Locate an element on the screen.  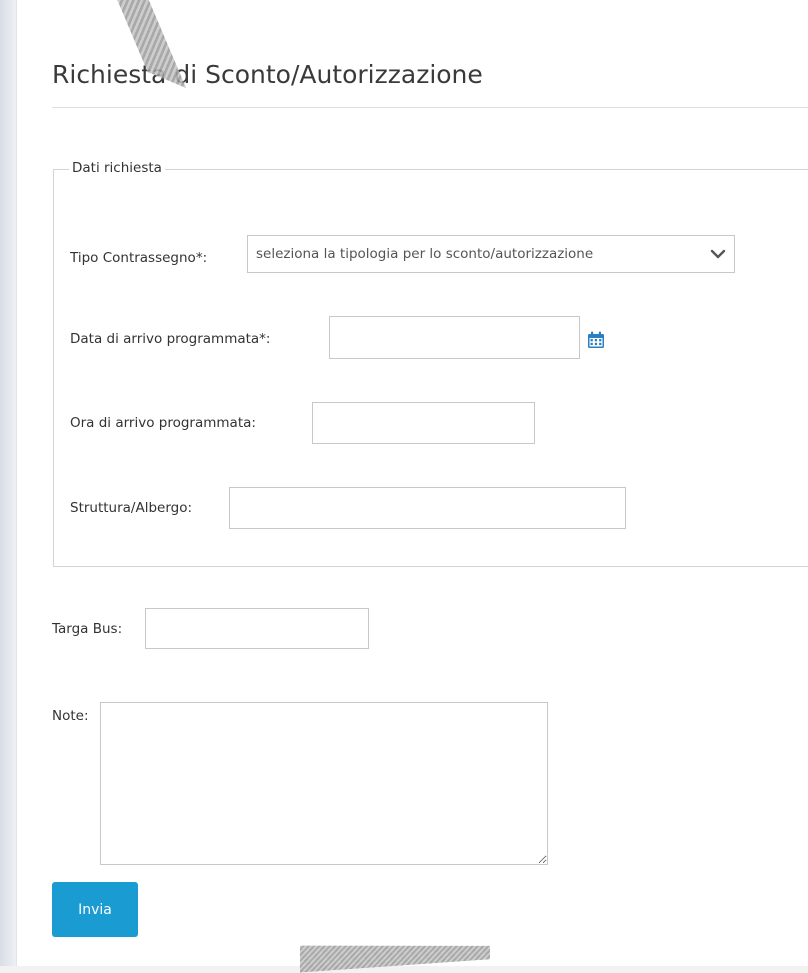
chevron-down-icon is located at coordinates (715, 254).